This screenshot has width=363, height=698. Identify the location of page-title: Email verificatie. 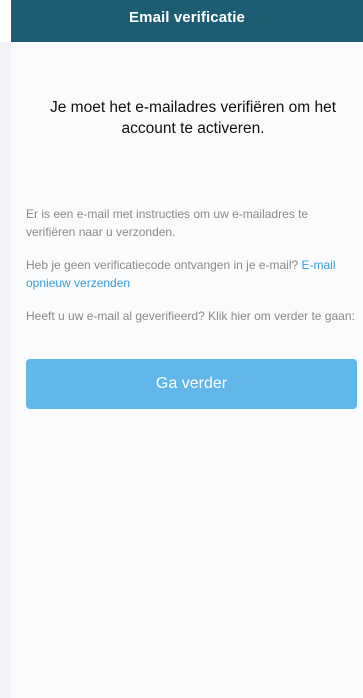
(187, 17).